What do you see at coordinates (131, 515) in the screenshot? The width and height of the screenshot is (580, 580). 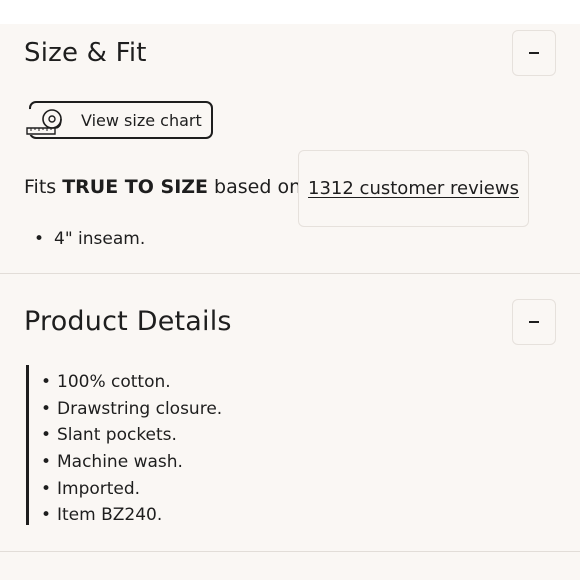 I see `list-item: Item BZ240.` at bounding box center [131, 515].